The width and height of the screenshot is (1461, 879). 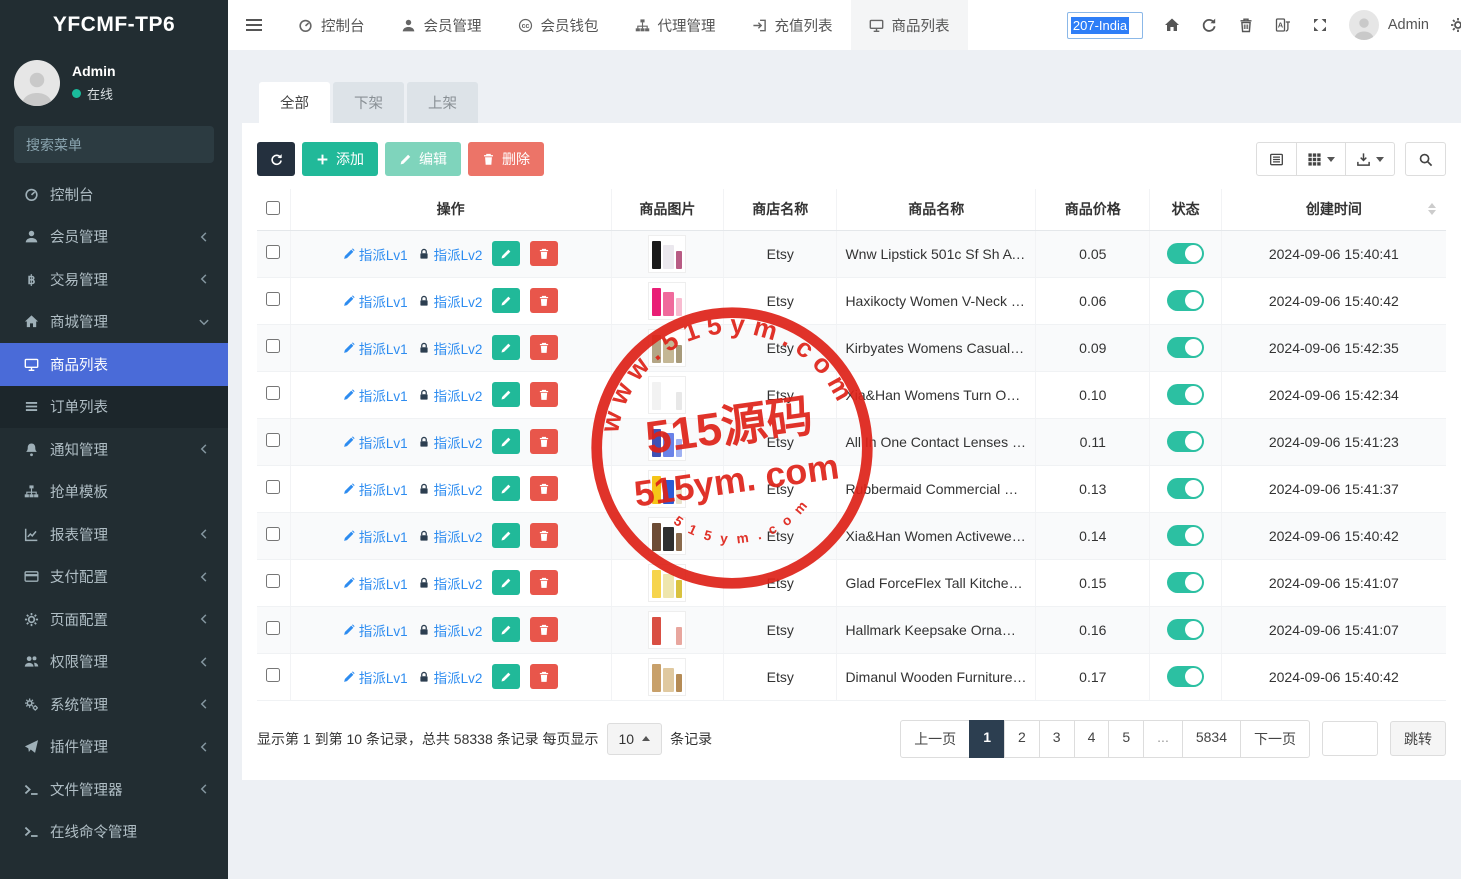 What do you see at coordinates (1388, 25) in the screenshot?
I see `admin-menu: Admin` at bounding box center [1388, 25].